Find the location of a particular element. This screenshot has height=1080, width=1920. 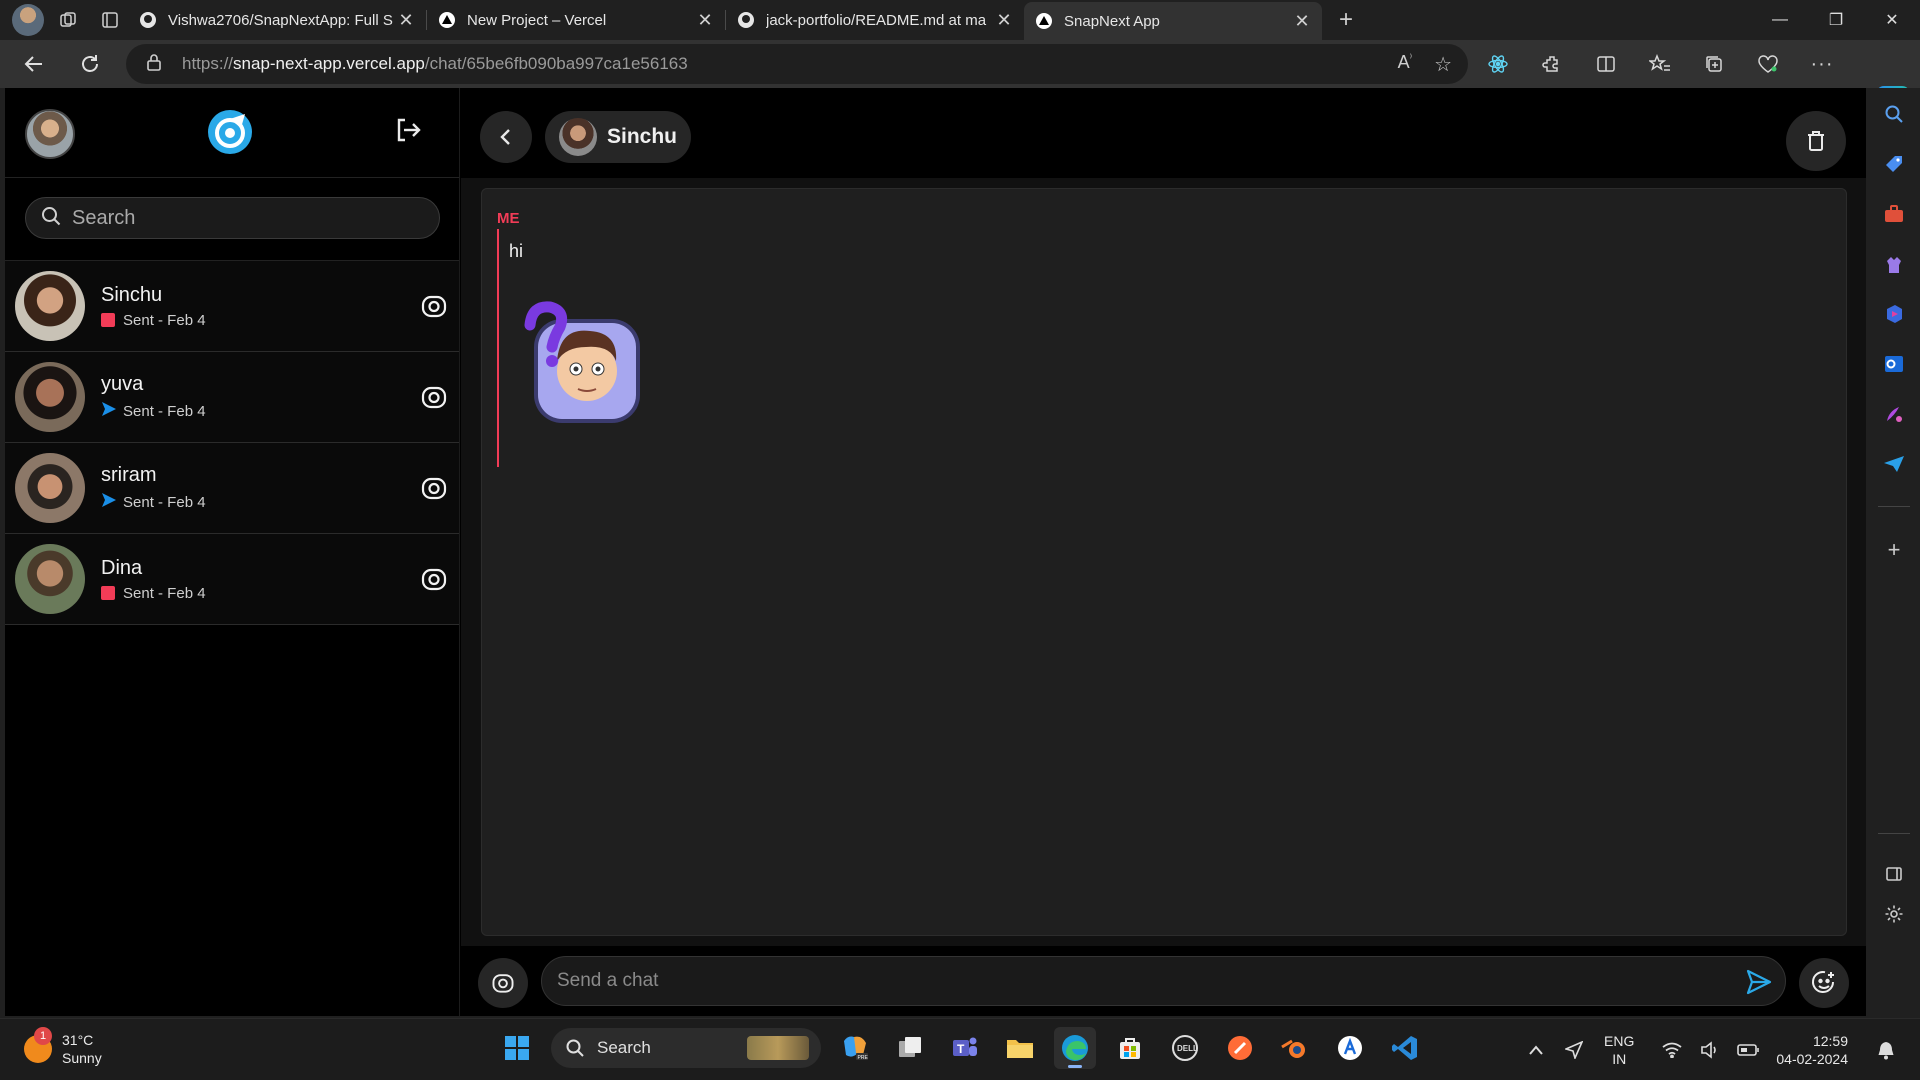

extensions-icon is located at coordinates (1552, 64).